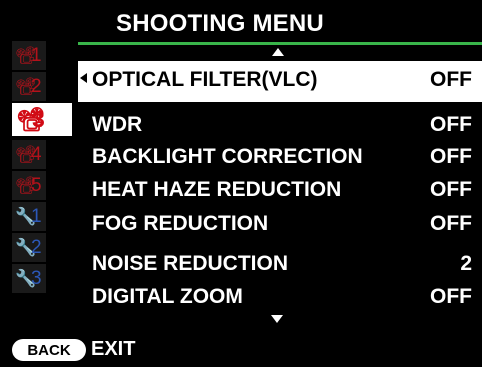 This screenshot has width=482, height=367. I want to click on menu-item-noise-reduction: NOISE REDUCTION 2, so click(282, 266).